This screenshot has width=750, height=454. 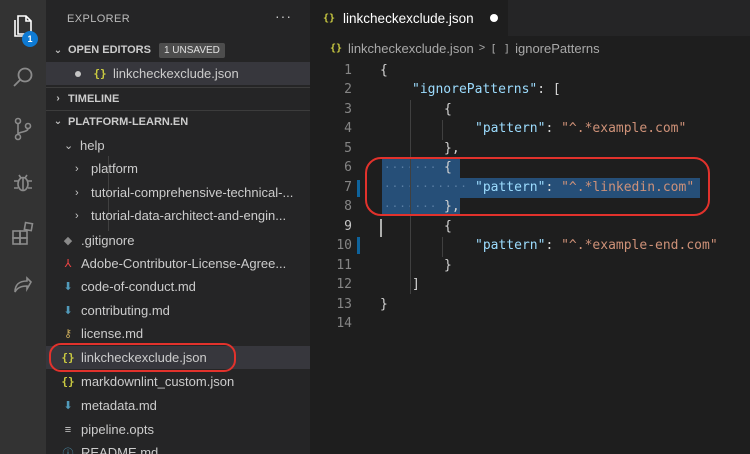 What do you see at coordinates (530, 304) in the screenshot?
I see `code-line: 13 }` at bounding box center [530, 304].